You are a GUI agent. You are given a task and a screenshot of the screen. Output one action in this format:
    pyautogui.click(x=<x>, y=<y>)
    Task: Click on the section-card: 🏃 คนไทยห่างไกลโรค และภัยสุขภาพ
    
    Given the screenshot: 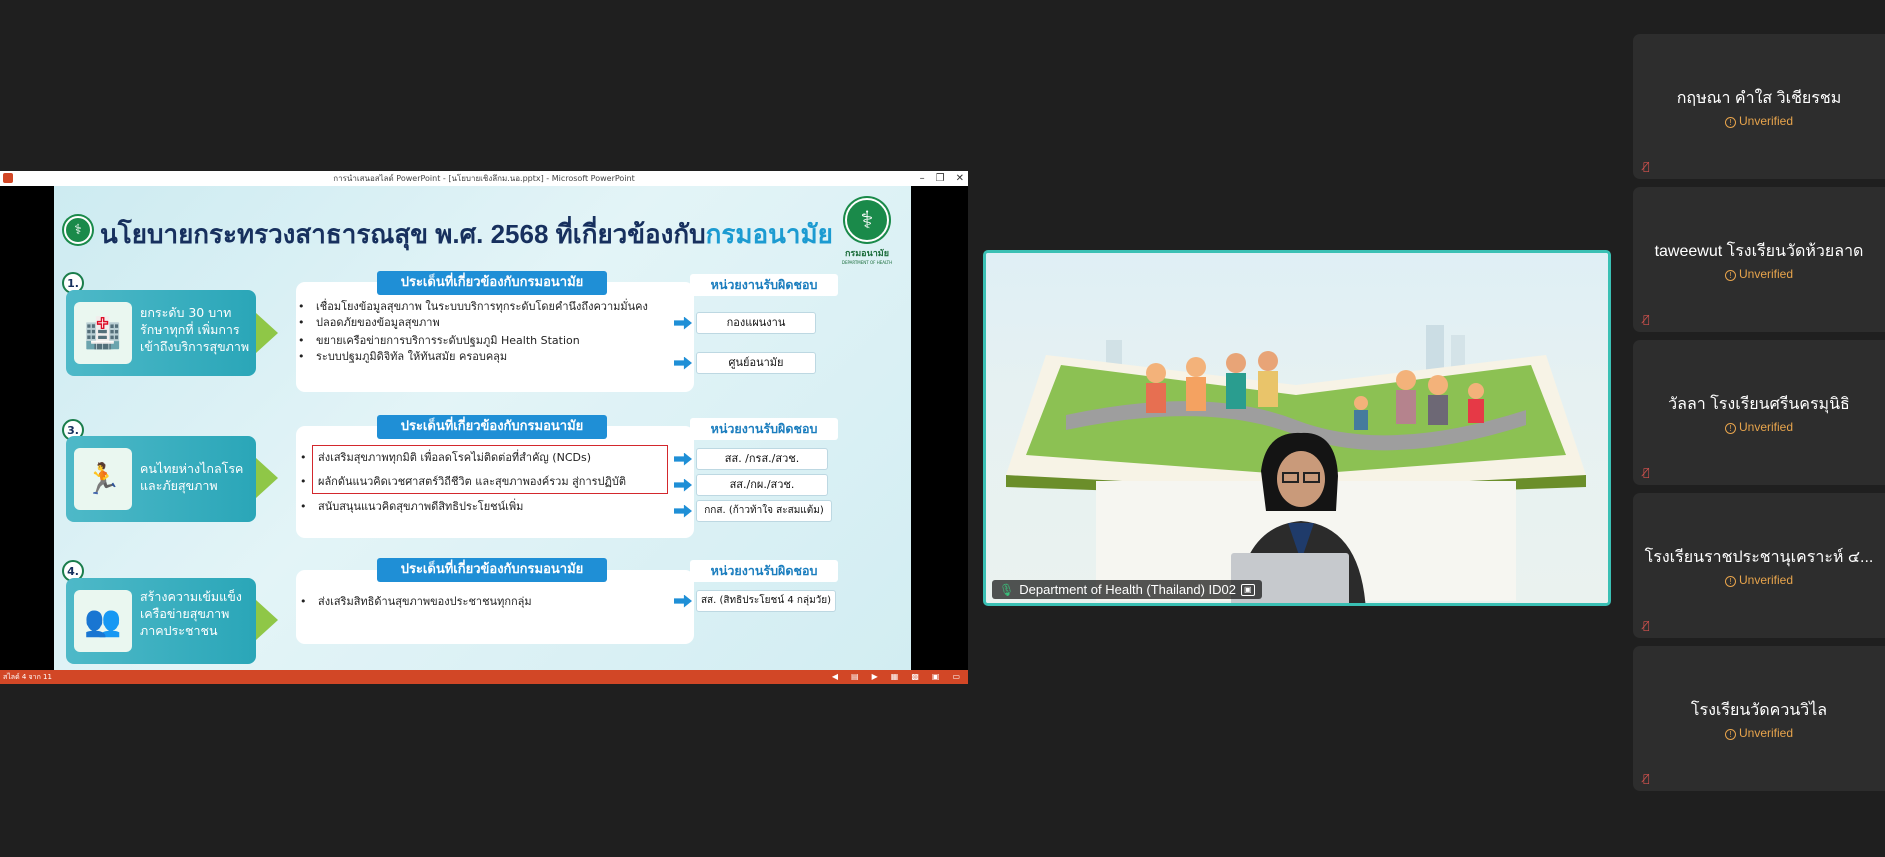 What is the action you would take?
    pyautogui.click(x=161, y=479)
    